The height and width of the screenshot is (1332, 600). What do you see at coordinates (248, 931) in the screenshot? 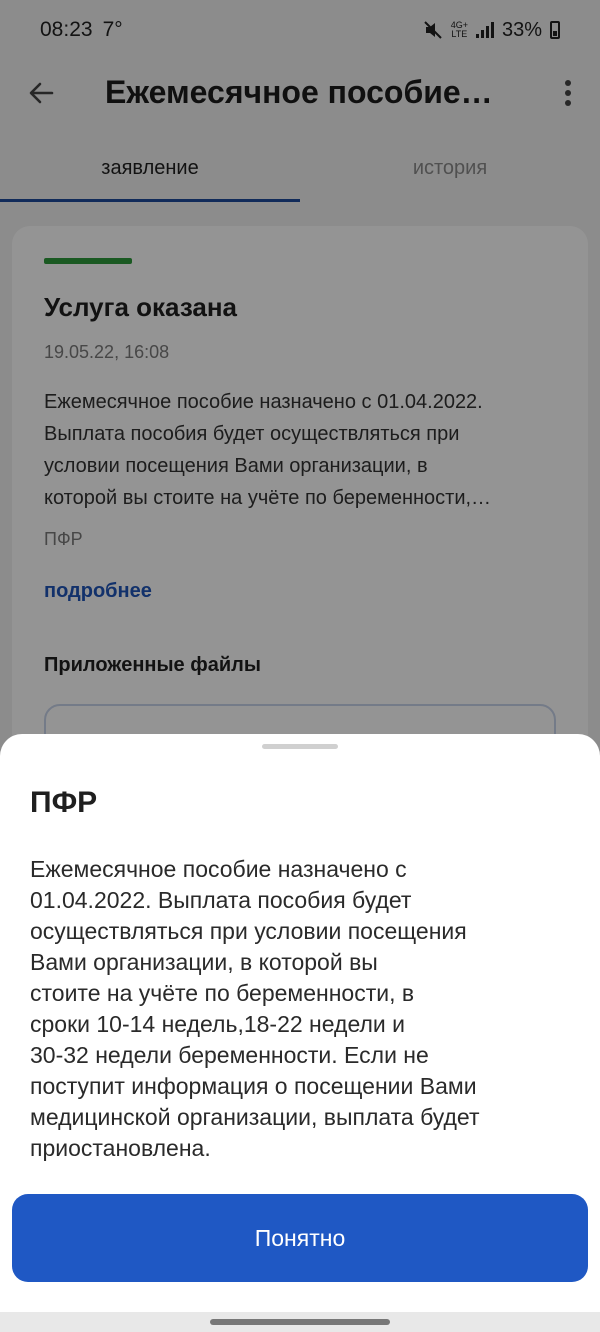
I see `body-line: осуществляться при условии посещения` at bounding box center [248, 931].